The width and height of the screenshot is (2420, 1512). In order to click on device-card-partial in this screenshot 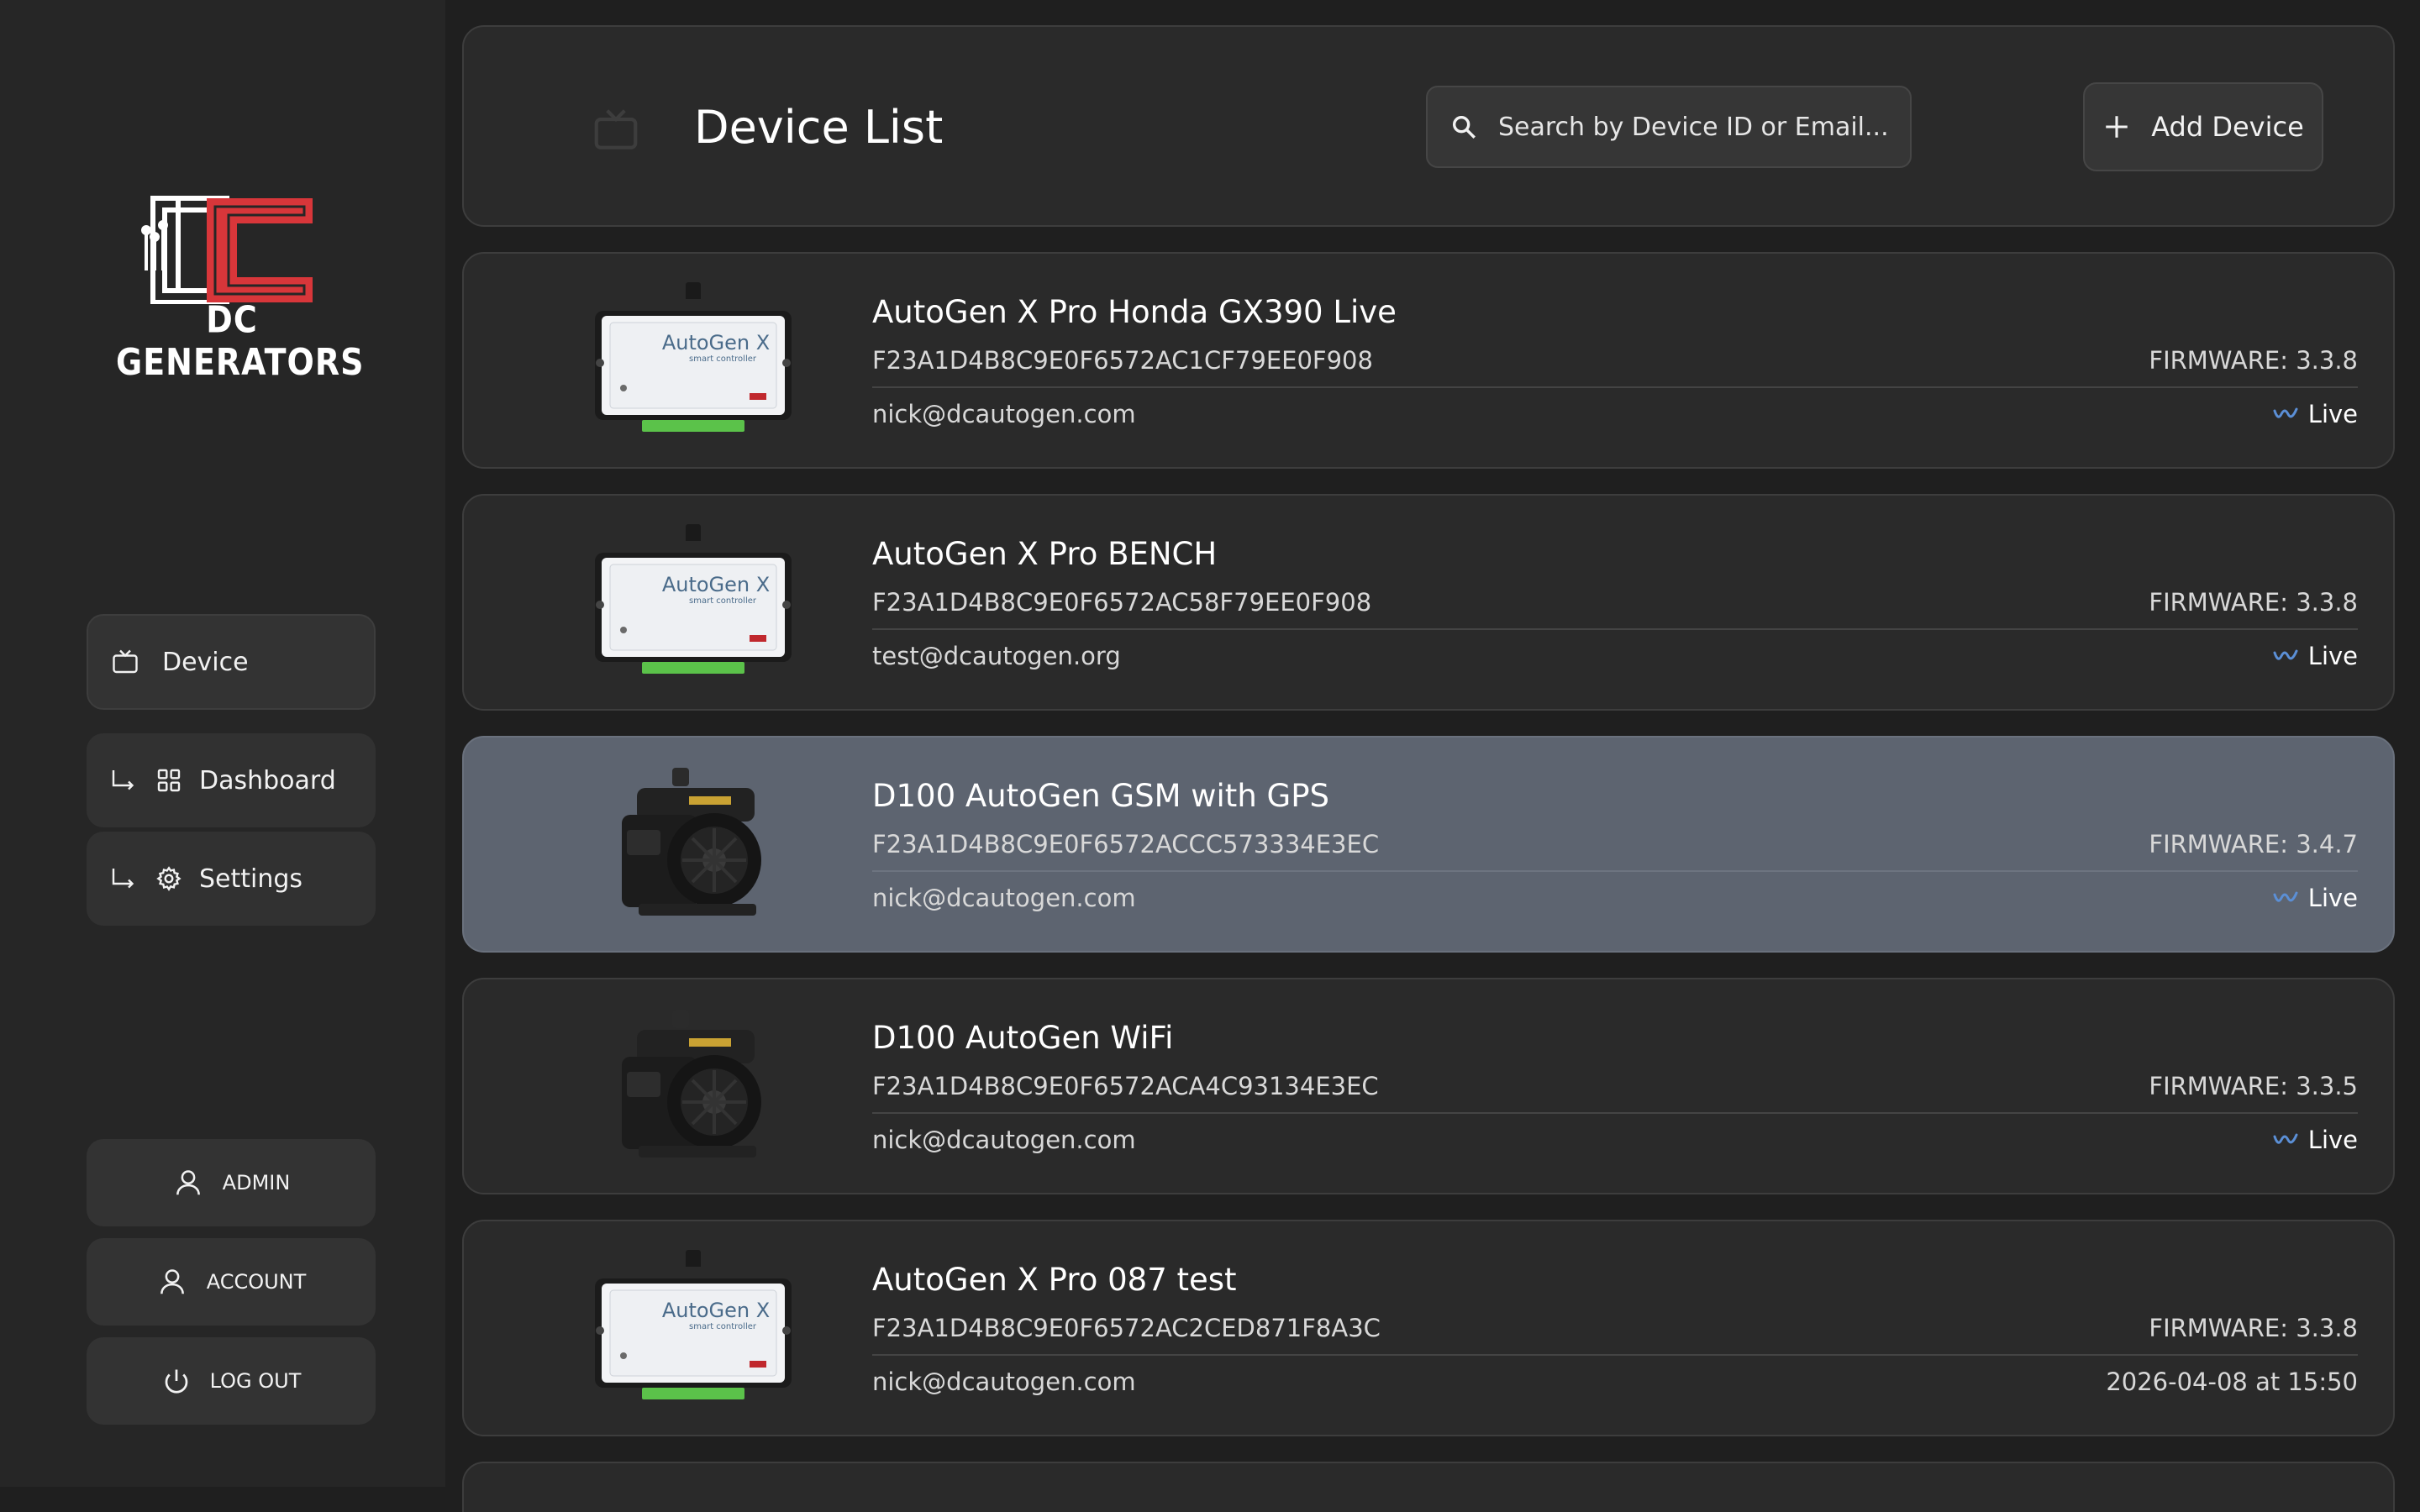, I will do `click(1428, 1487)`.